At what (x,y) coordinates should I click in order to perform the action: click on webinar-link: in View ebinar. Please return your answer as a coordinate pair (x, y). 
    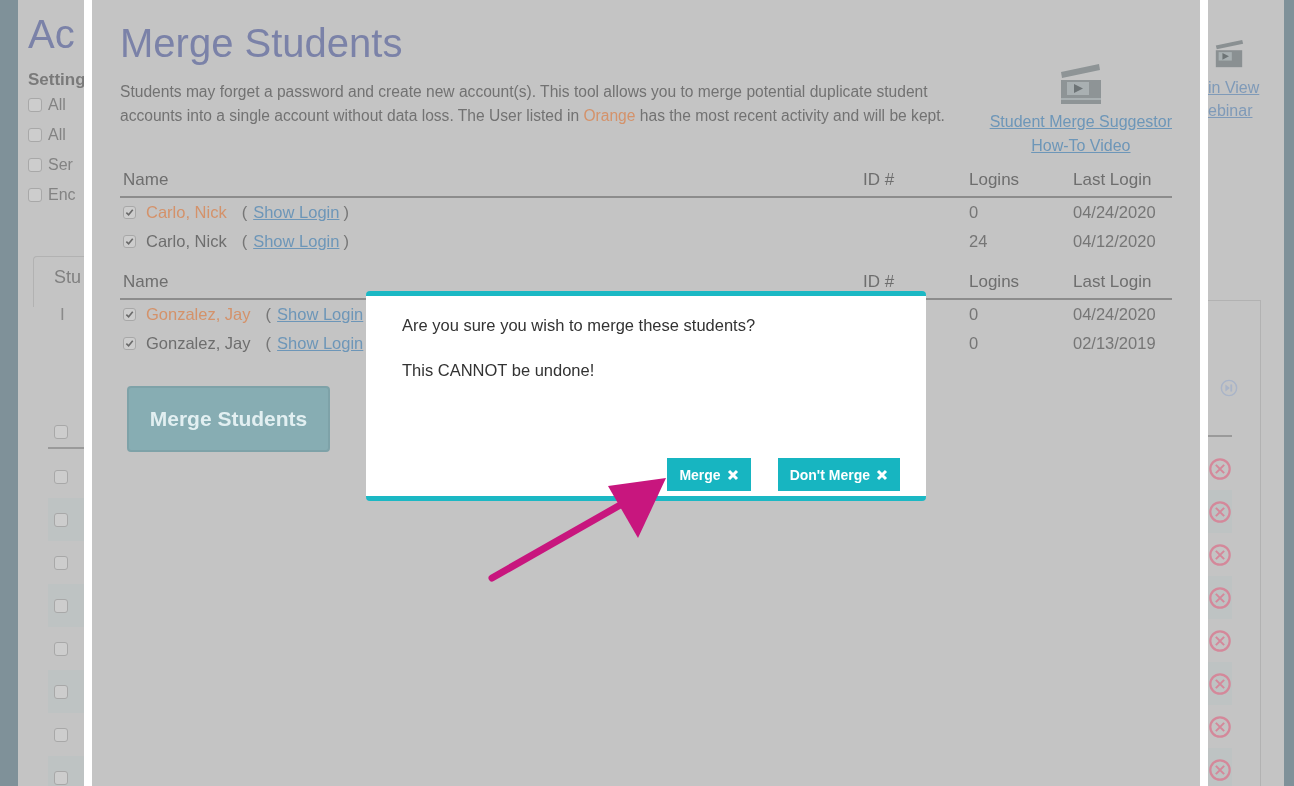
    Looking at the image, I should click on (1246, 99).